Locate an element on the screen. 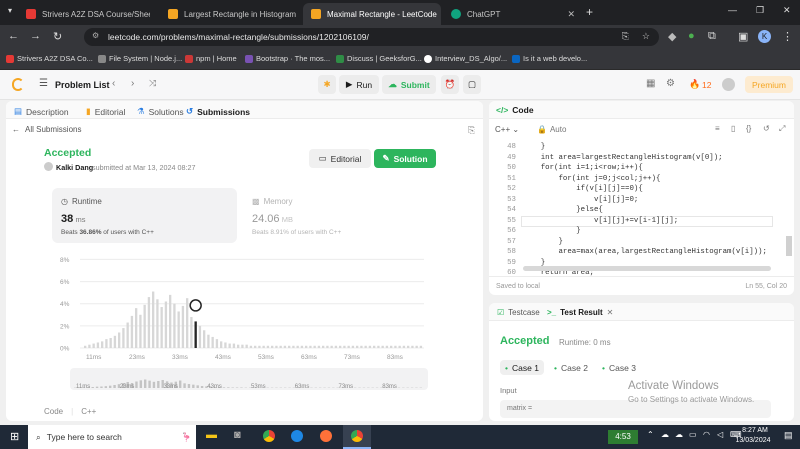 The image size is (800, 449). case-3-button: • Case 3 is located at coordinates (619, 367).